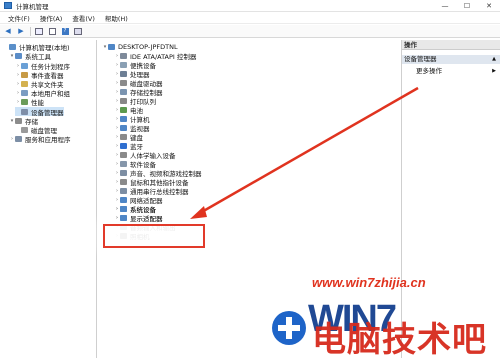 Image resolution: width=500 pixels, height=361 pixels. Describe the element at coordinates (250, 31) in the screenshot. I see `toolbar: ◀ ▶ ?` at that location.